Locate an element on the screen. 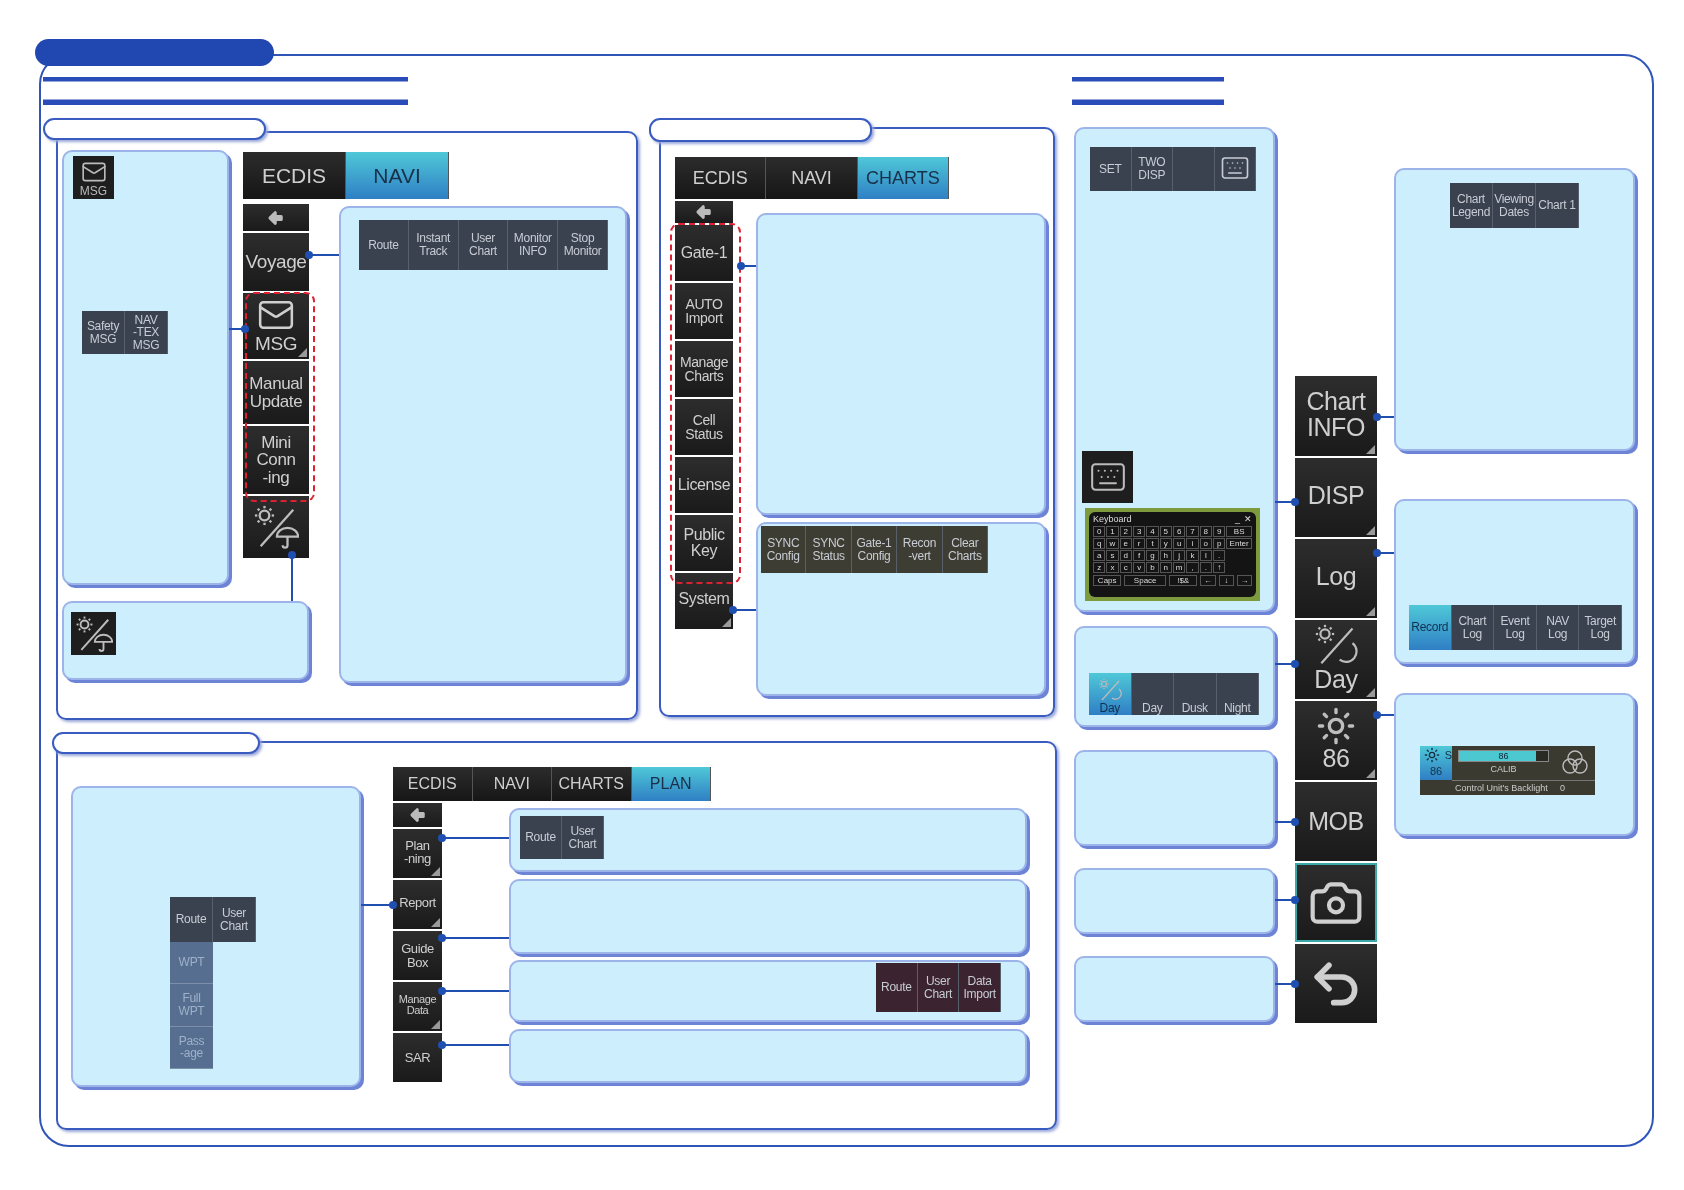 The height and width of the screenshot is (1190, 1684). menu-button: Data Import is located at coordinates (980, 987).